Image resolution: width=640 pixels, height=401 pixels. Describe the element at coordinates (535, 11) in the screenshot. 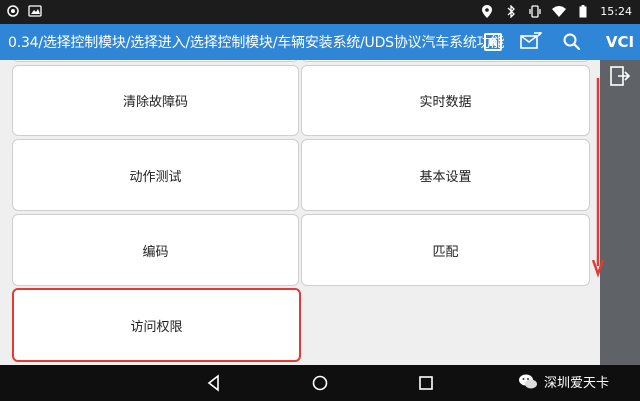

I see `vibrate-icon` at that location.